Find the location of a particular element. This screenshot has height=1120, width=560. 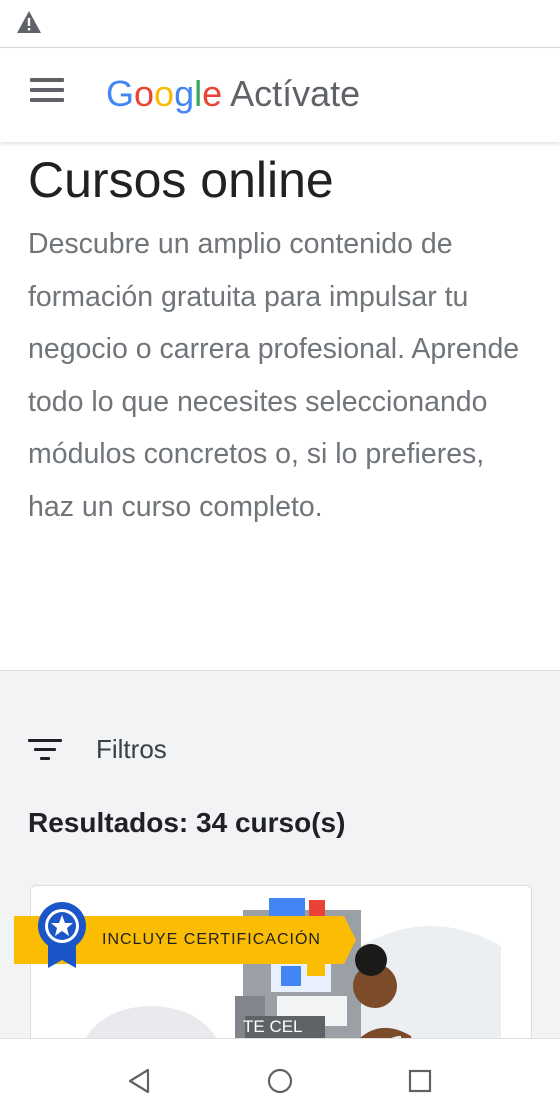

google-activate-logo: Google Actívate is located at coordinates (233, 94).